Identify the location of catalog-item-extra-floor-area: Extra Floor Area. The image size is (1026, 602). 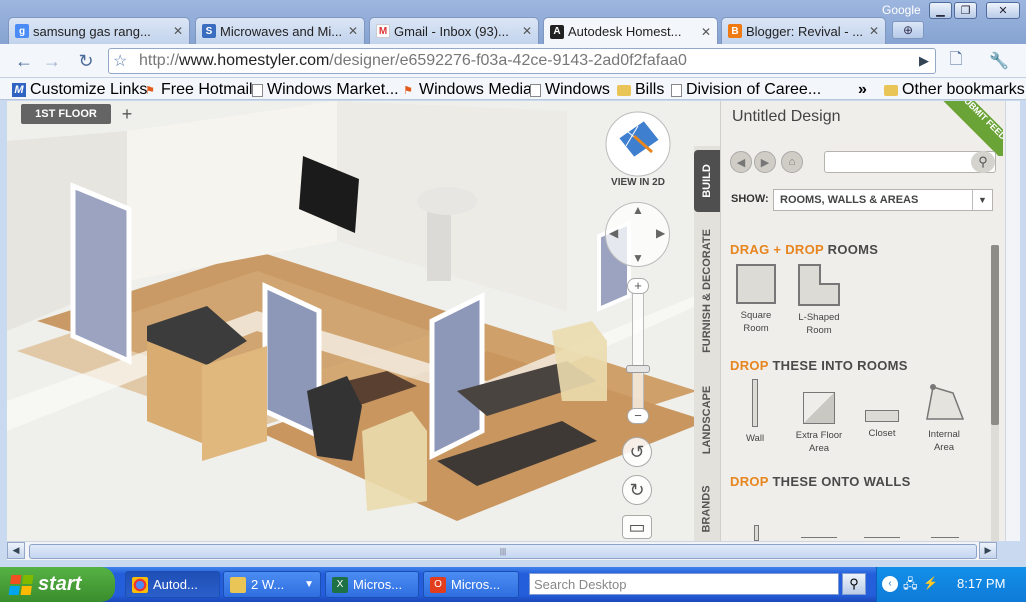
(819, 423).